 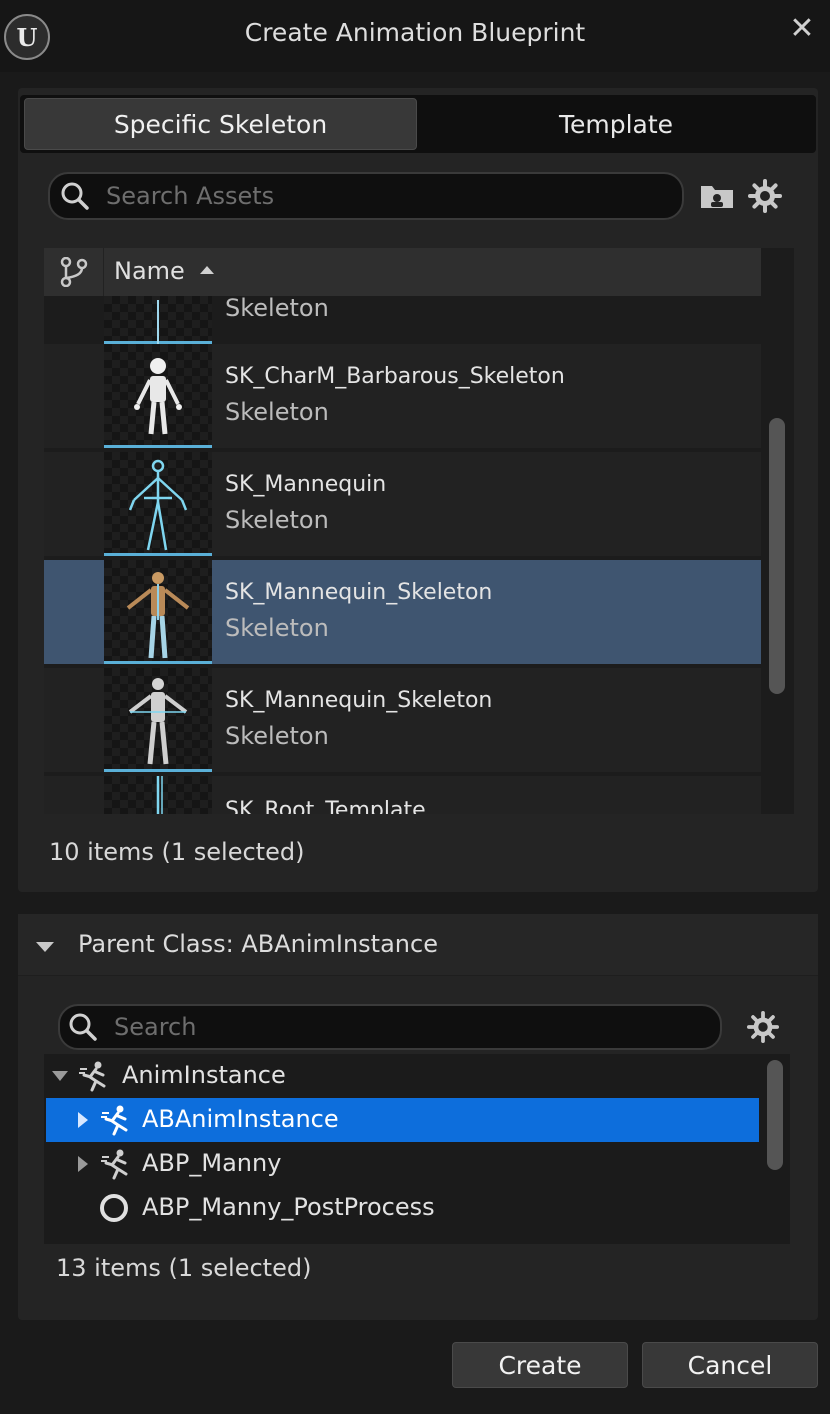 What do you see at coordinates (306, 484) in the screenshot?
I see `asset-name: SK_Mannequin` at bounding box center [306, 484].